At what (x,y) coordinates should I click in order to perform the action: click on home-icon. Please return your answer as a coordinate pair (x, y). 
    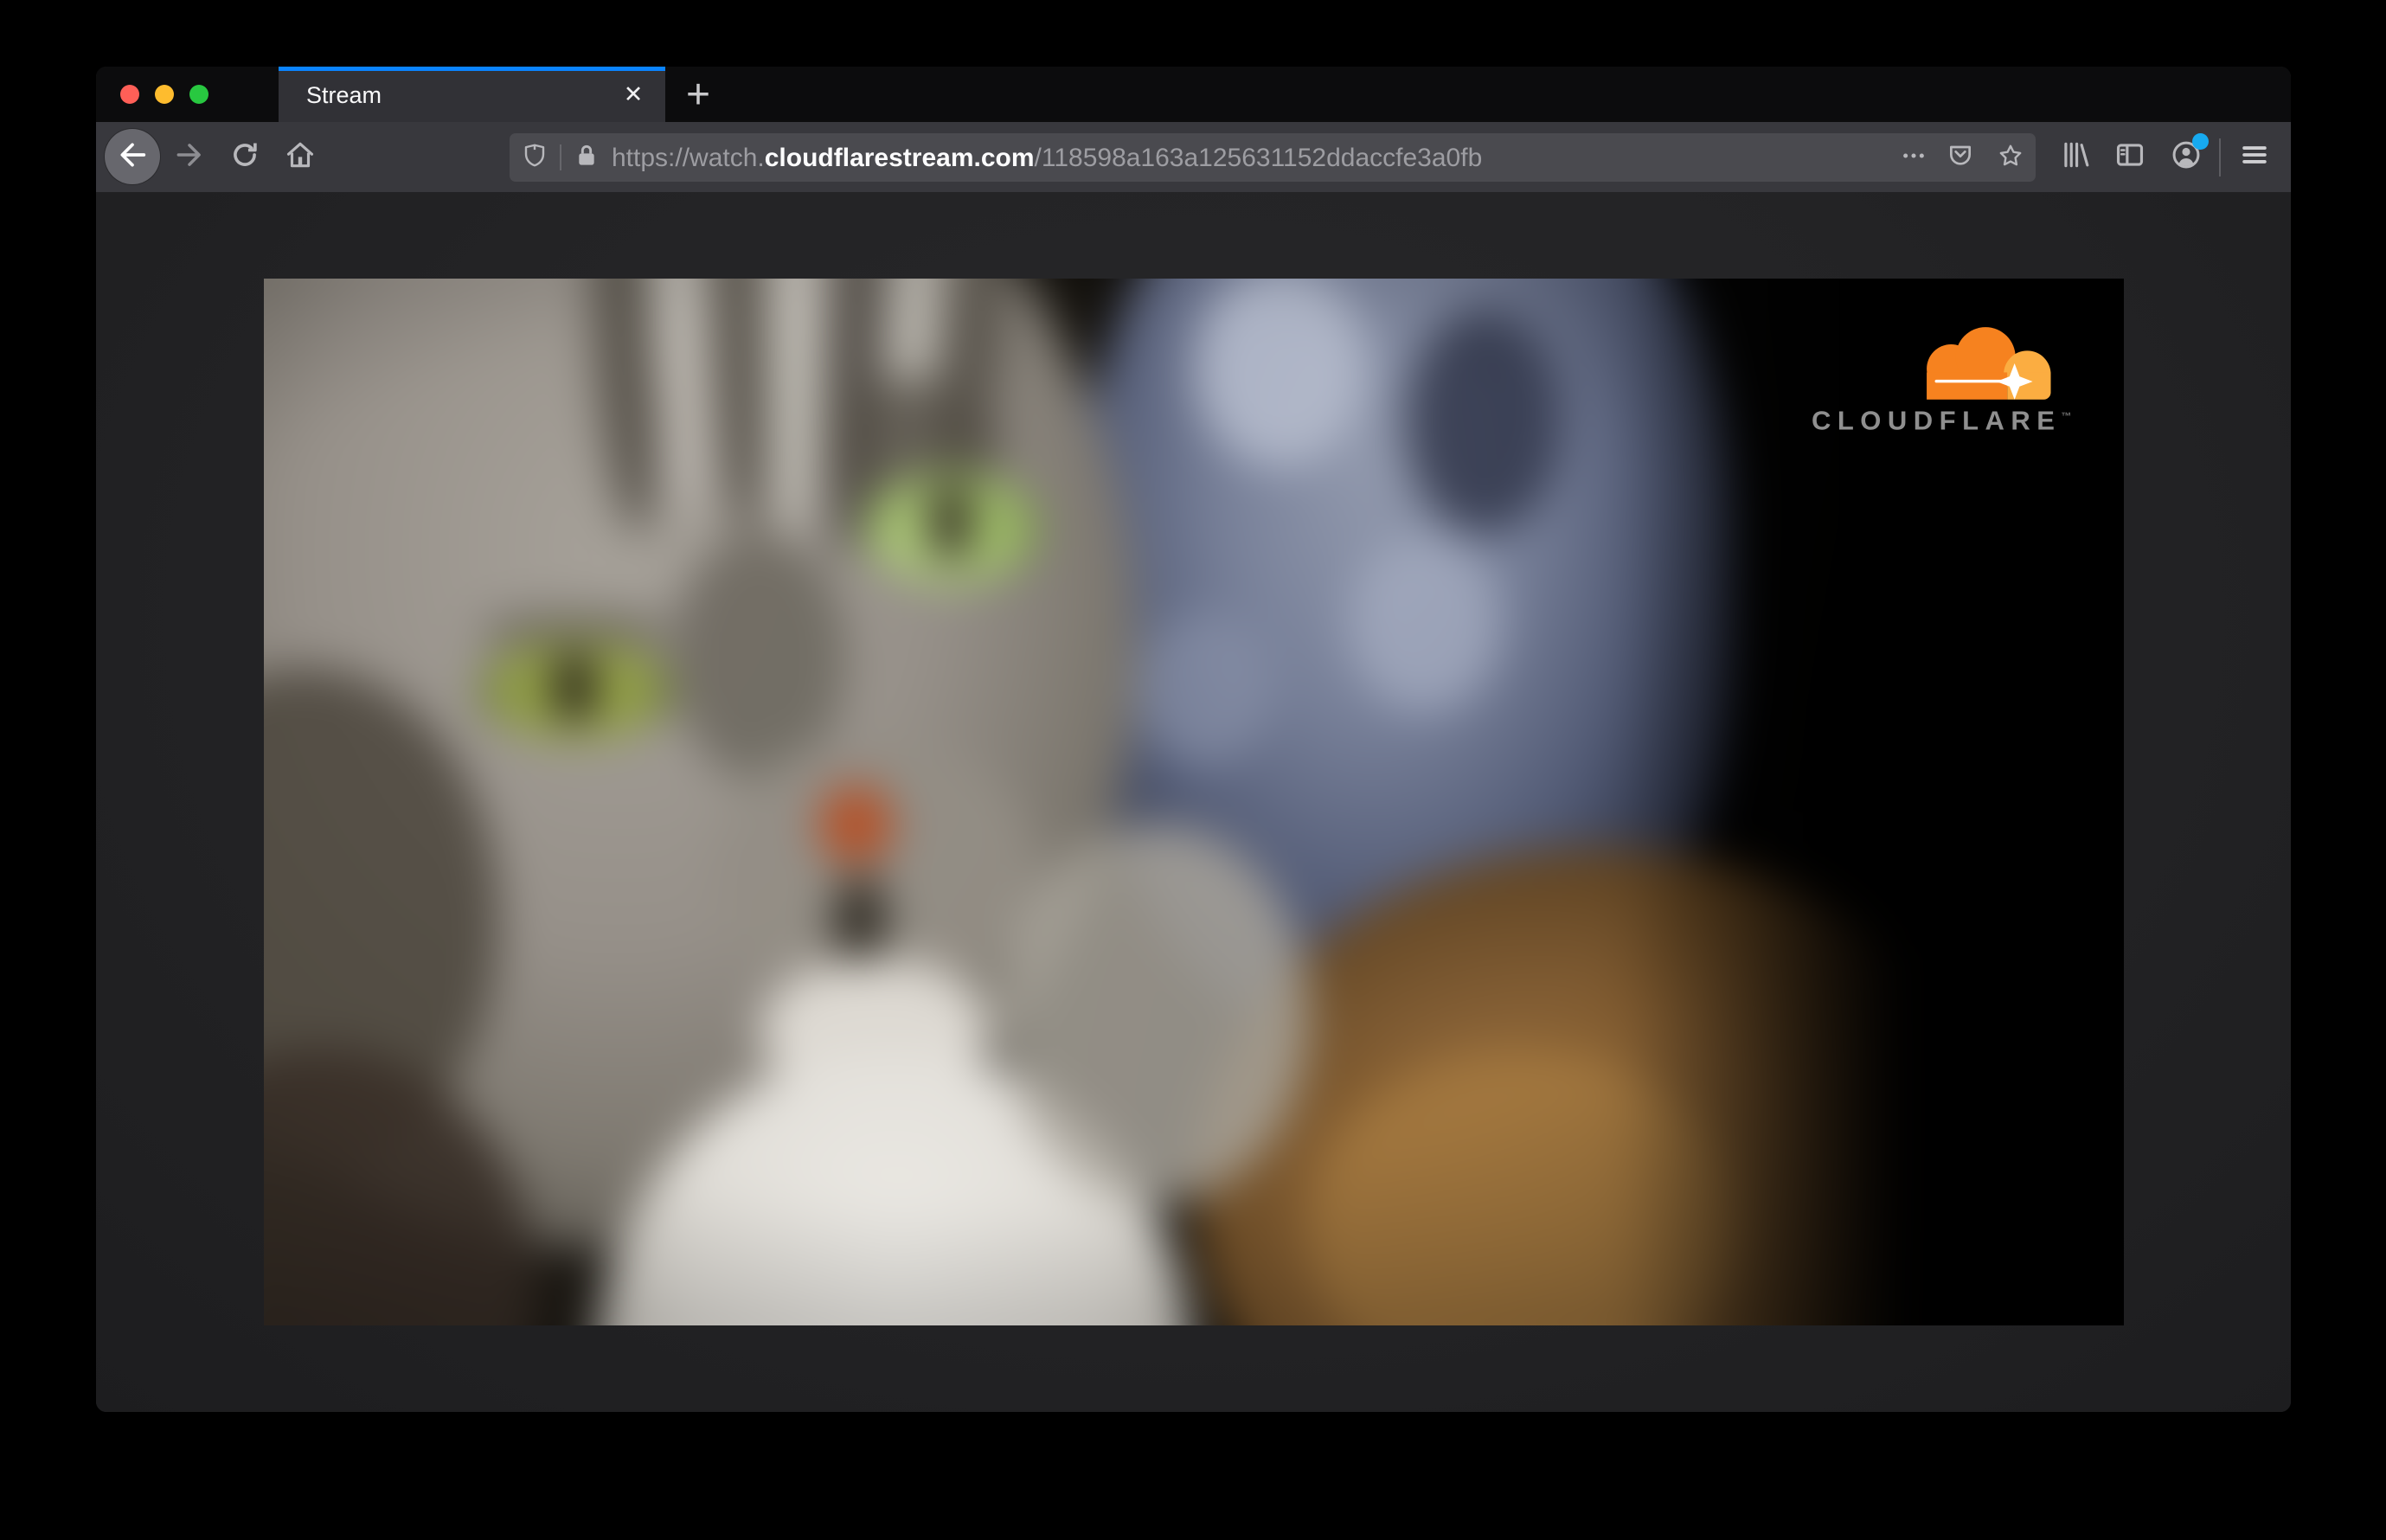
    Looking at the image, I should click on (300, 157).